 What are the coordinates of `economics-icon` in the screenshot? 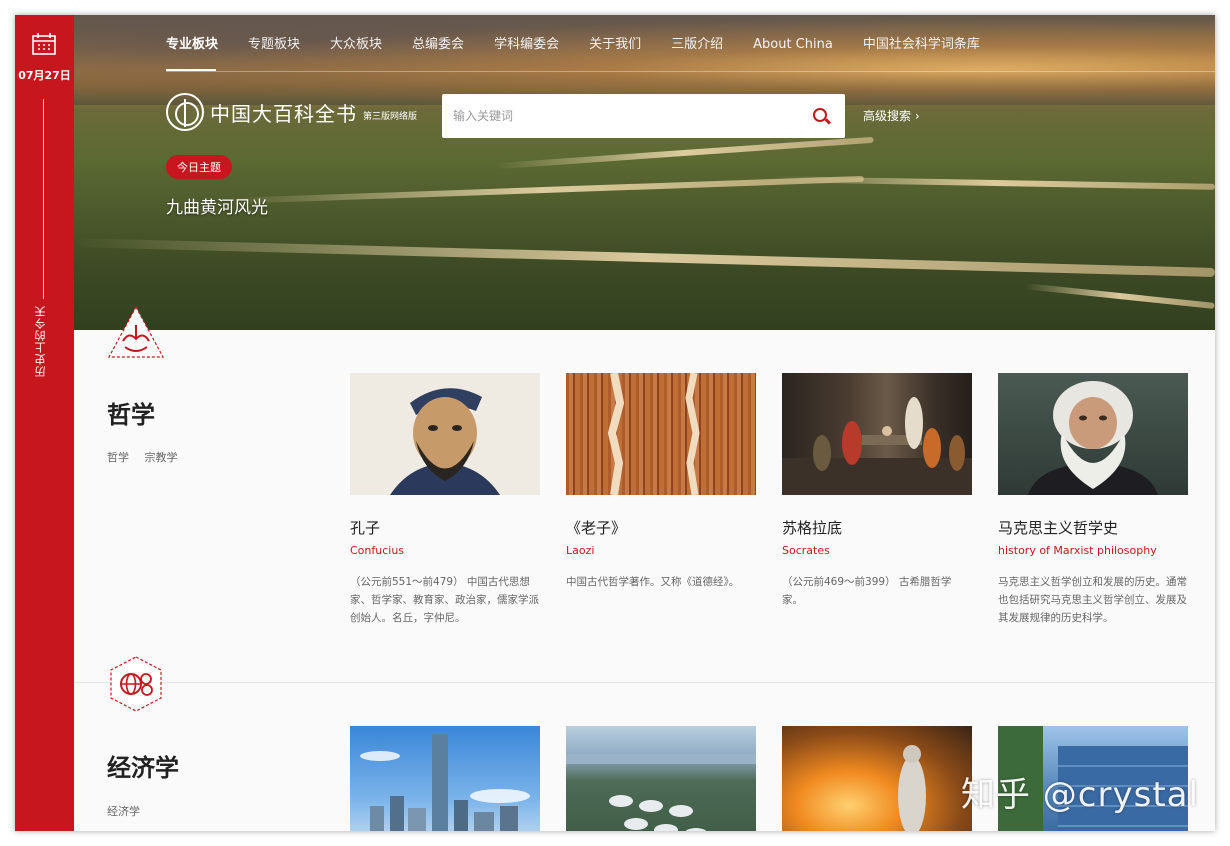 It's located at (136, 684).